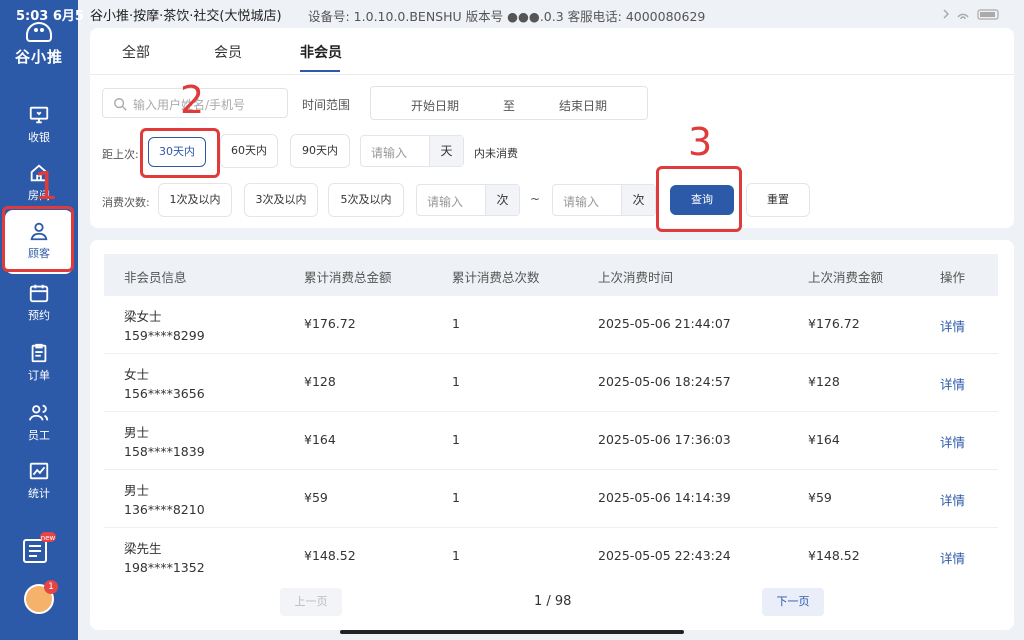  I want to click on total-amount: ¥59, so click(316, 497).